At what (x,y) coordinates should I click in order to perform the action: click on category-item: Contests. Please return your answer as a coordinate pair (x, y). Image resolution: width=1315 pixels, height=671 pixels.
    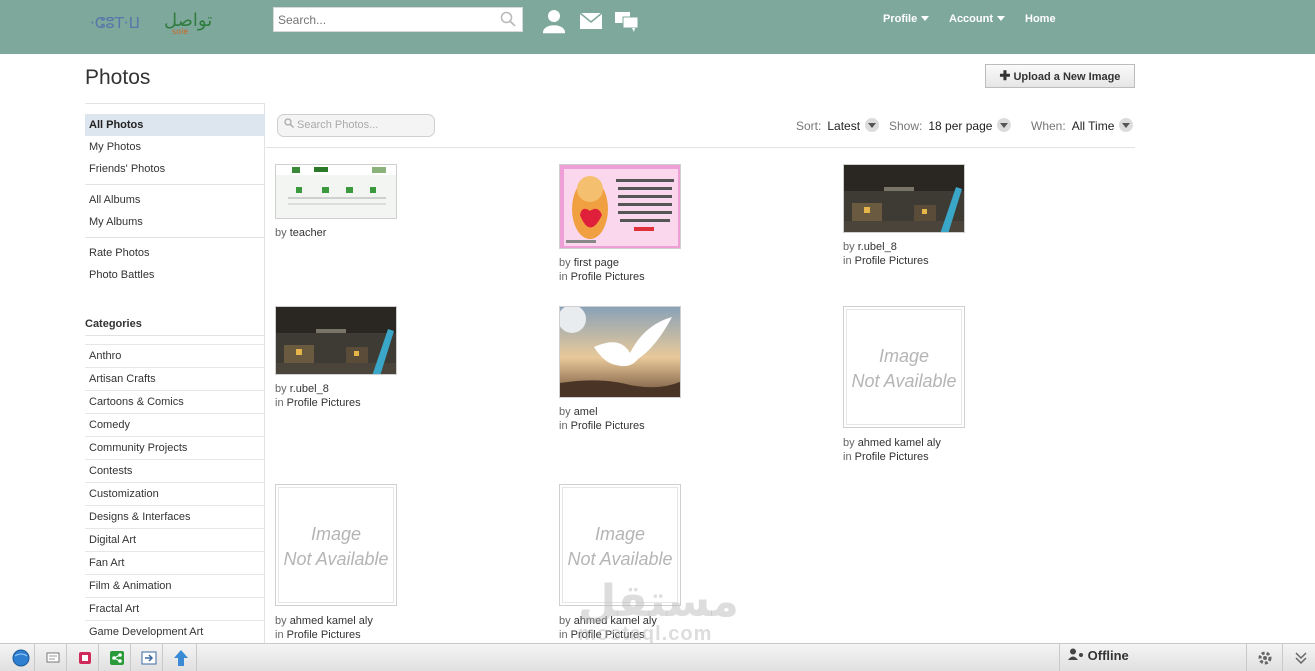
    Looking at the image, I should click on (175, 470).